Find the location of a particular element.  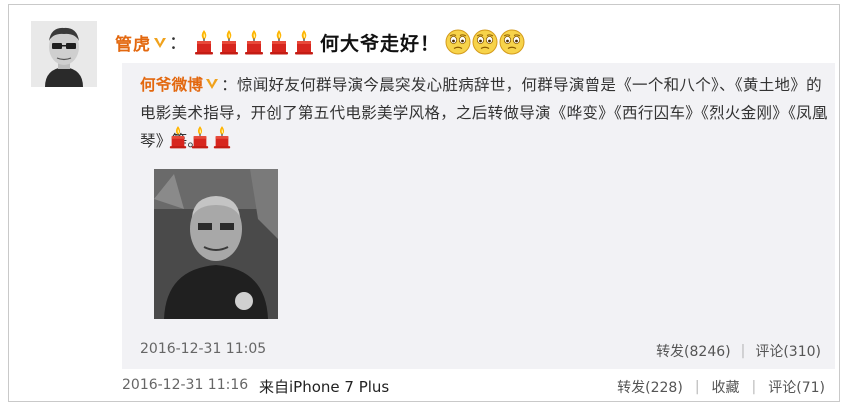

retweet-repost-link: 转发(8246) is located at coordinates (693, 351).